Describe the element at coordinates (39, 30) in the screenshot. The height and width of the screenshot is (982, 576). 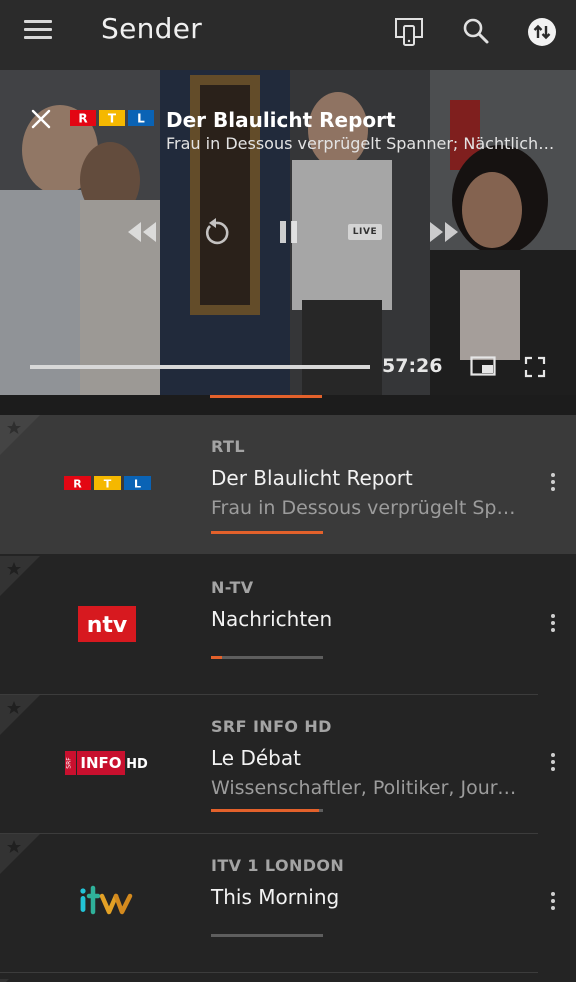
I see `menu-icon` at that location.